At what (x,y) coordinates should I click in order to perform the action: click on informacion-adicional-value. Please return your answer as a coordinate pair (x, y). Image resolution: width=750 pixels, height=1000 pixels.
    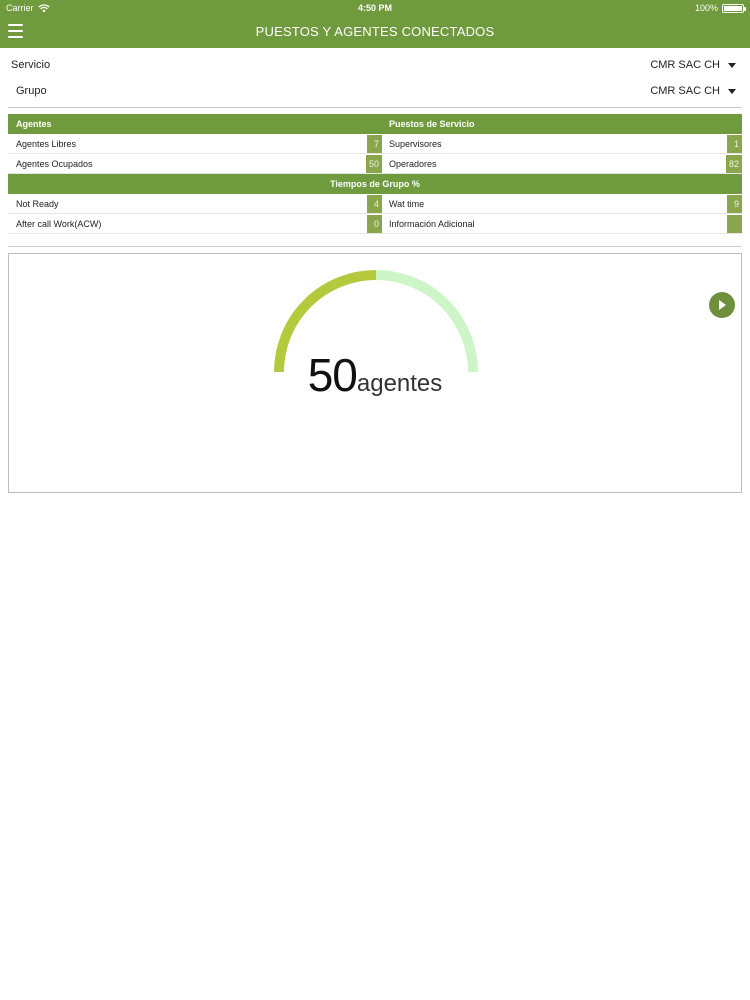
    Looking at the image, I should click on (734, 224).